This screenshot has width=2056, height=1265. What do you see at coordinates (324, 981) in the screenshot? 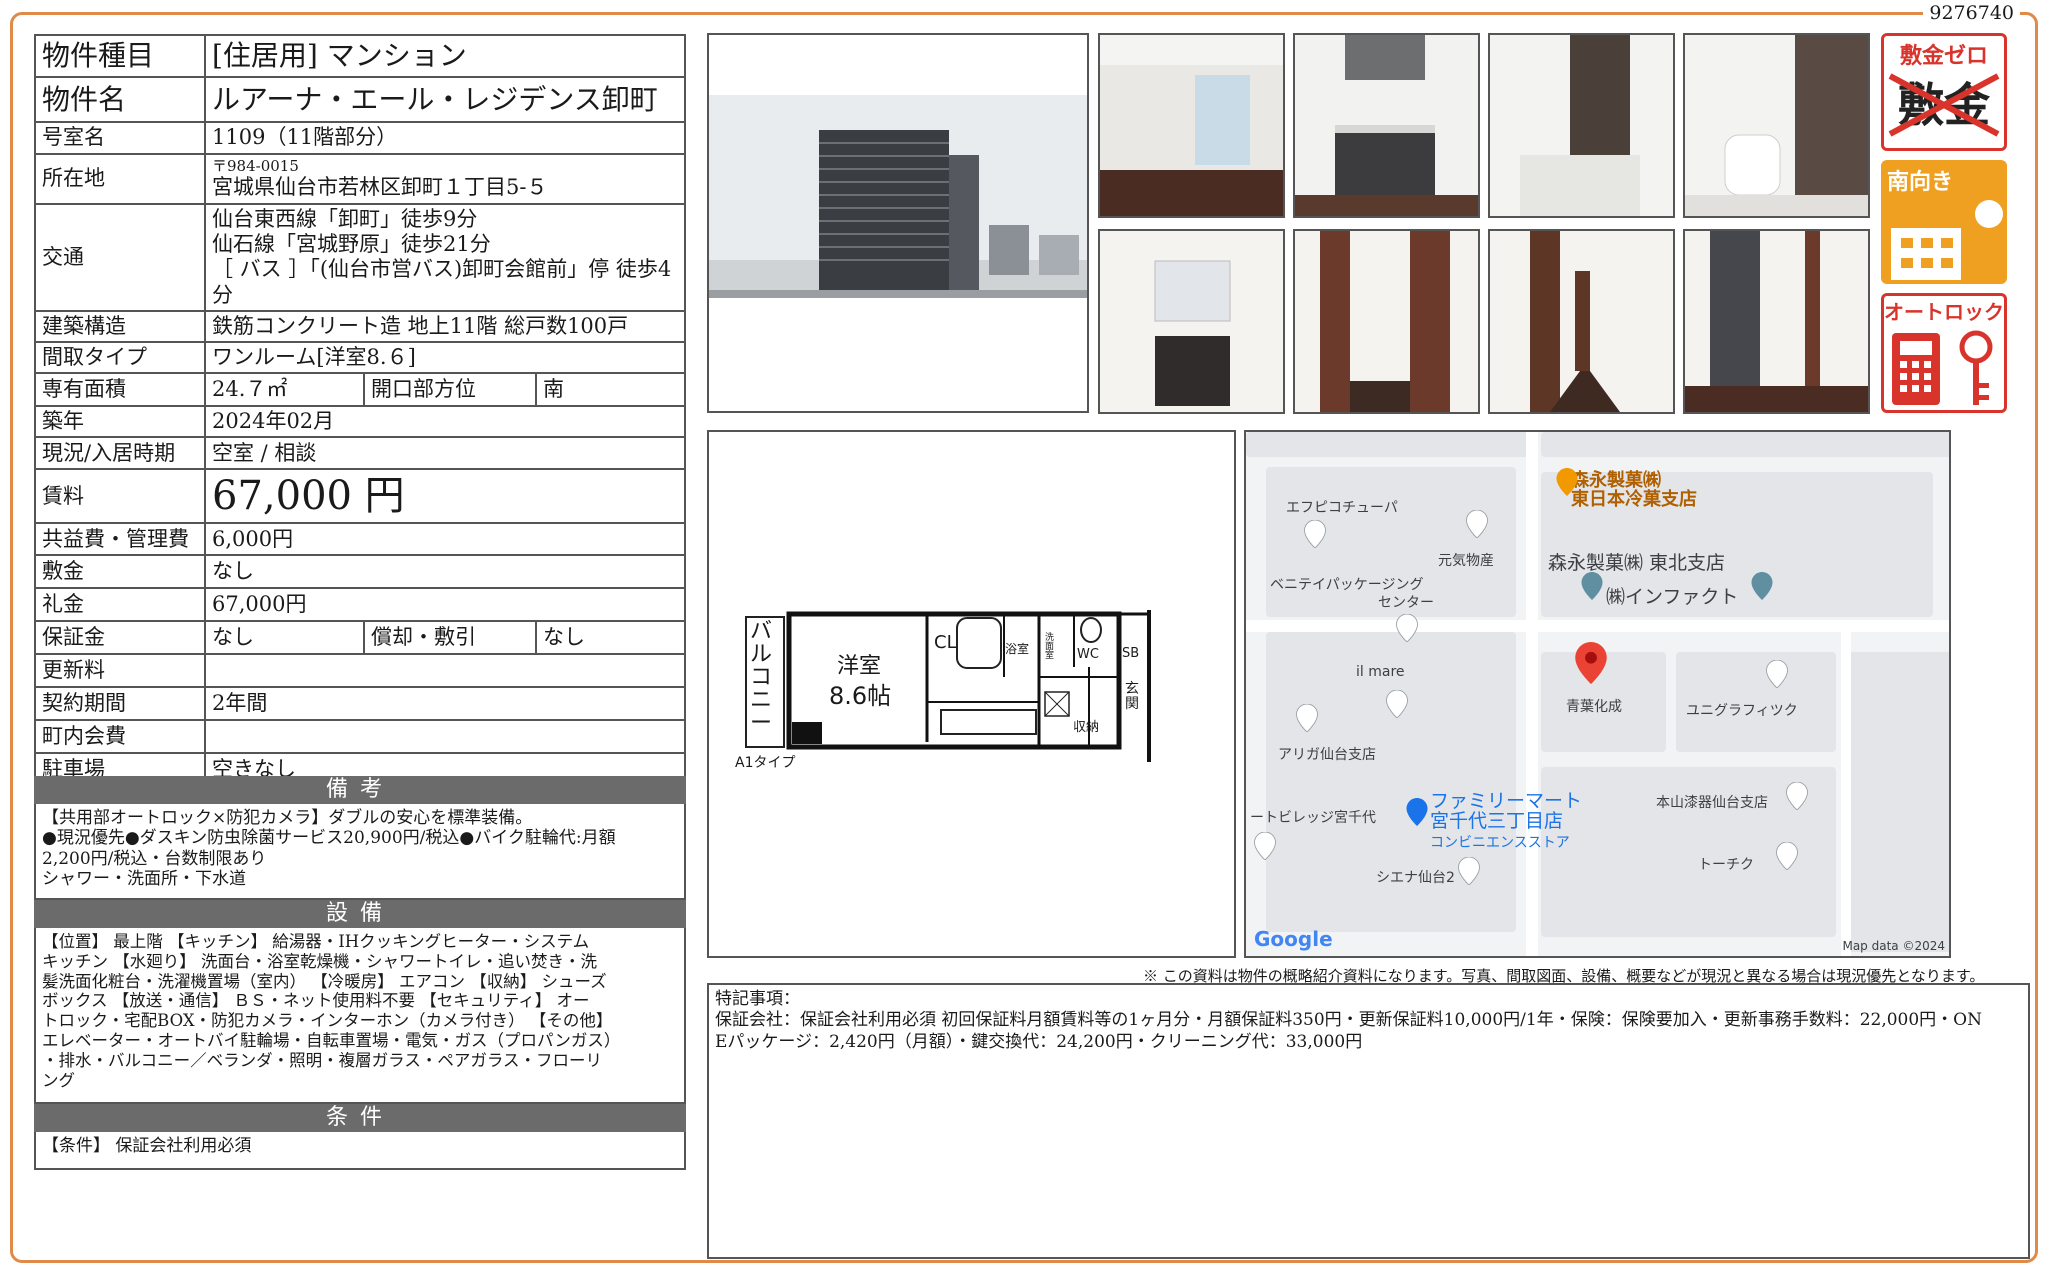
I see `equipment-line: 髪洗面化粧台・洗濯機置場（室内） 【冷暖房】 エアコン 【収納】 シューズ` at bounding box center [324, 981].